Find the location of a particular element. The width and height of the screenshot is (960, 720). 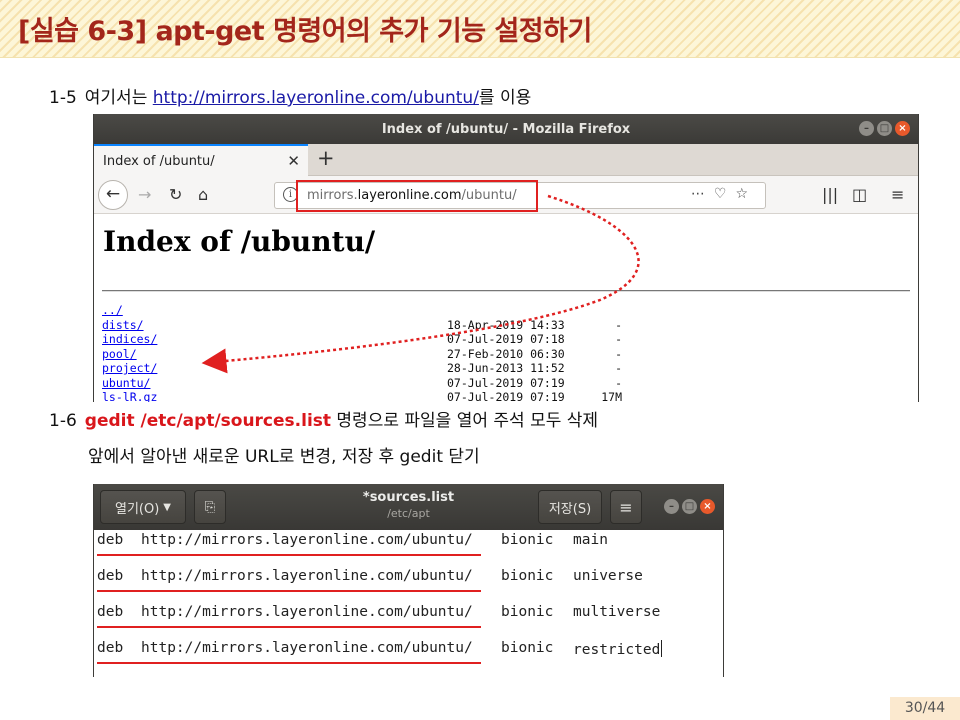

back-arrow-icon: ← is located at coordinates (113, 195).